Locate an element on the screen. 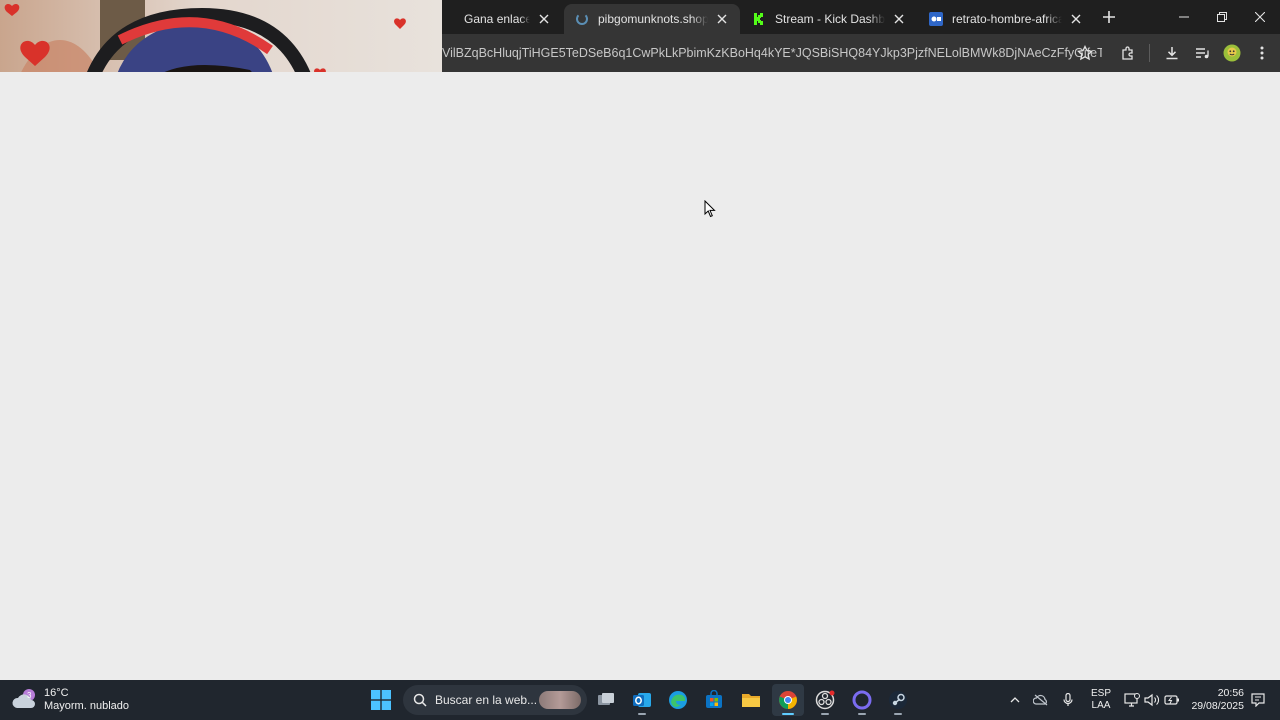  edge-icon is located at coordinates (678, 700).